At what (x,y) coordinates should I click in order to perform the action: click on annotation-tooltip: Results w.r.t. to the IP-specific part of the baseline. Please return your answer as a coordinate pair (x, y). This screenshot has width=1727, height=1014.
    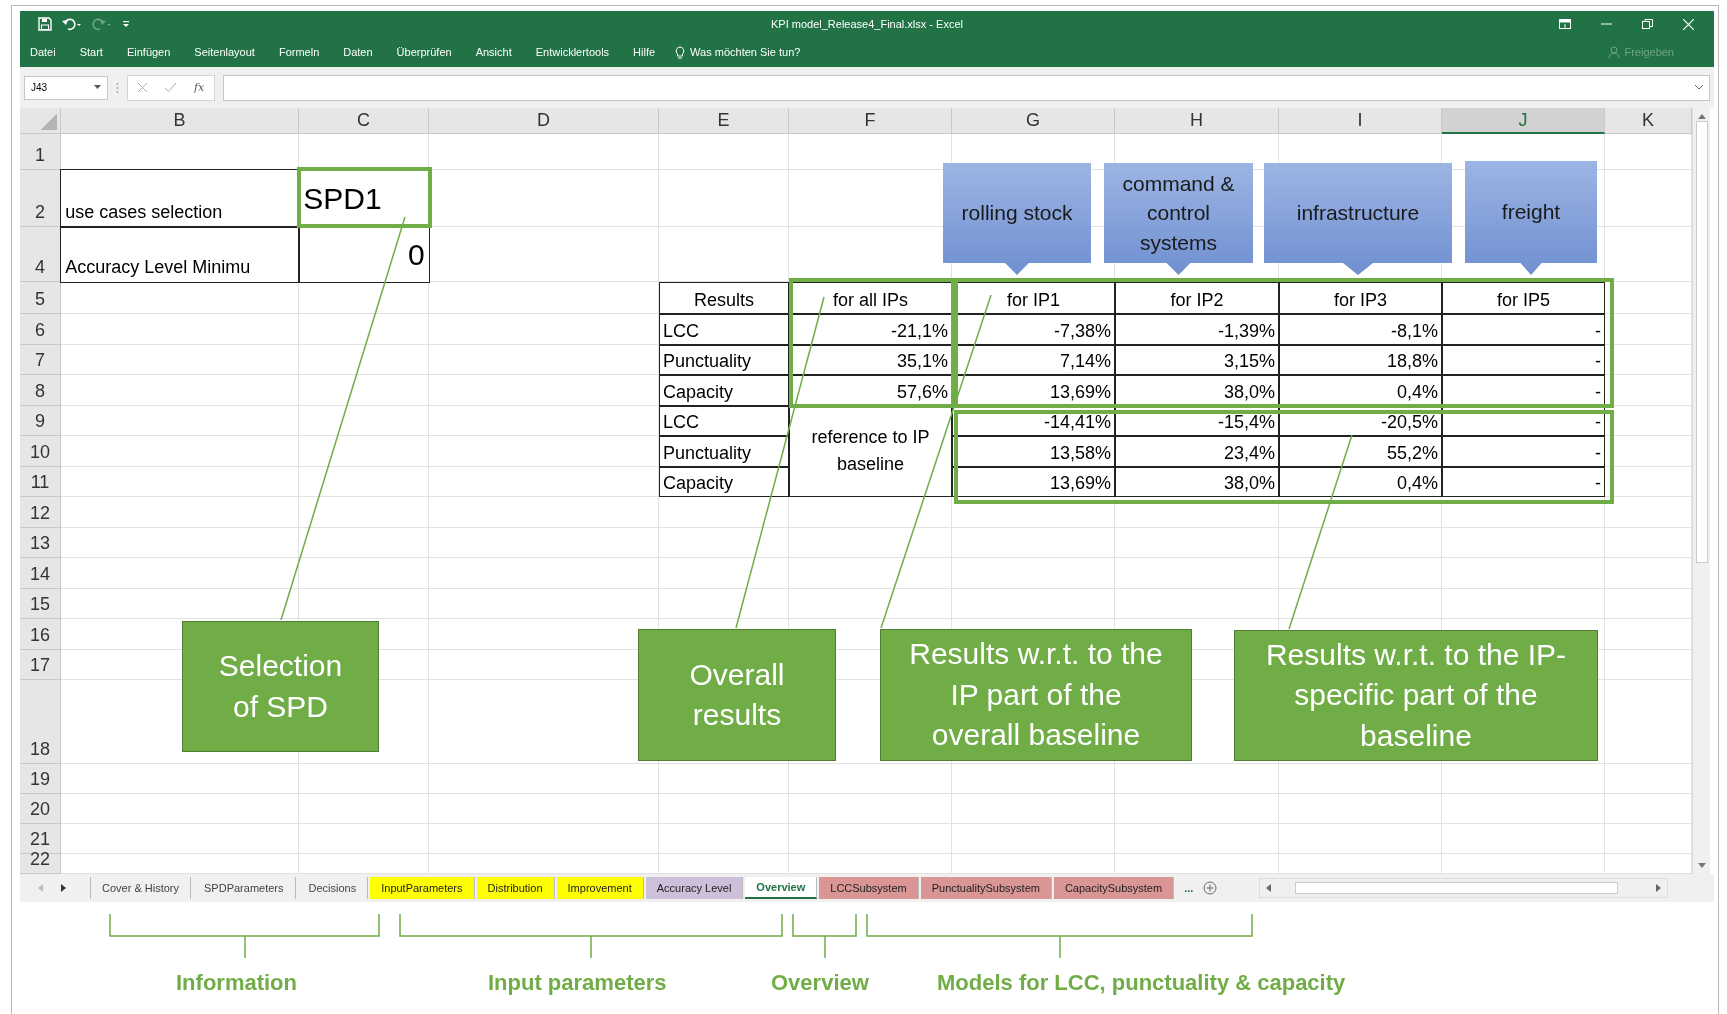
    Looking at the image, I should click on (1416, 695).